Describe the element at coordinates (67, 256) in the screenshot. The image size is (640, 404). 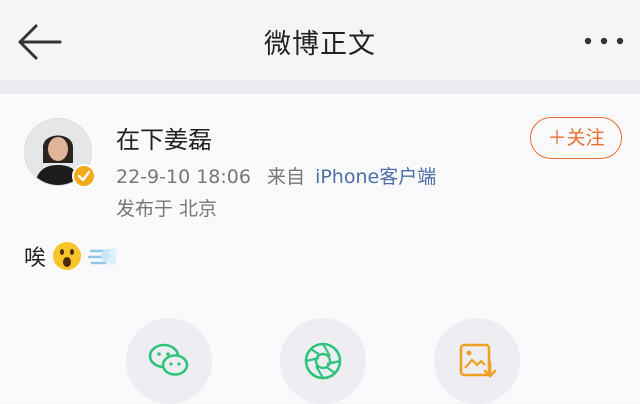
I see `surprised-face-emoji` at that location.